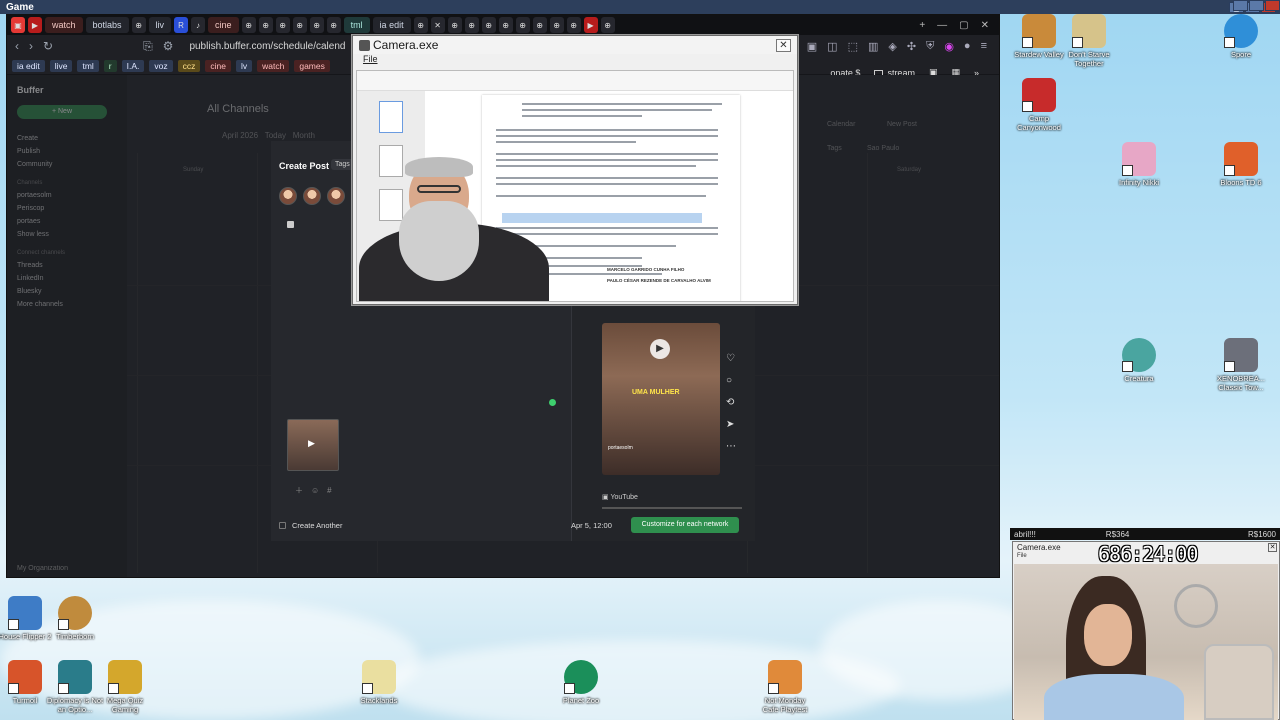  I want to click on extension-icon: ◉, so click(949, 46).